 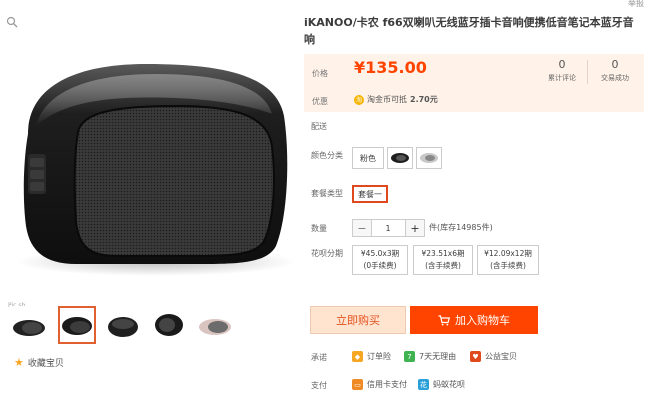 What do you see at coordinates (380, 253) in the screenshot?
I see `installment-option-3-amount: ¥45.0x3期` at bounding box center [380, 253].